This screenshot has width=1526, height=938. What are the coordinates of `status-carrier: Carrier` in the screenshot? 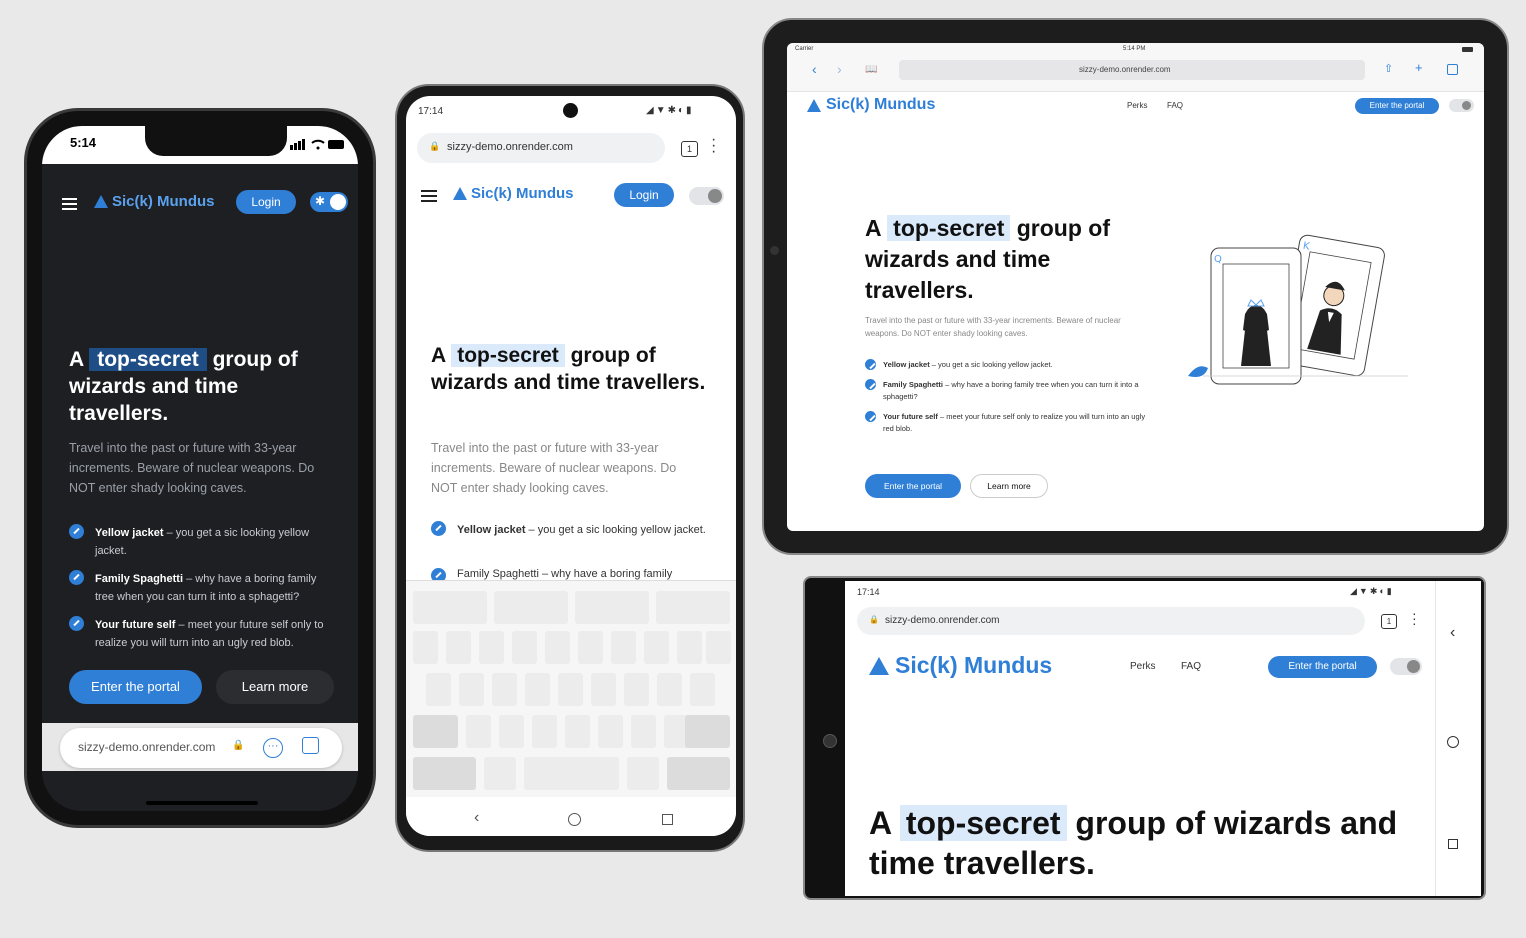 It's located at (804, 49).